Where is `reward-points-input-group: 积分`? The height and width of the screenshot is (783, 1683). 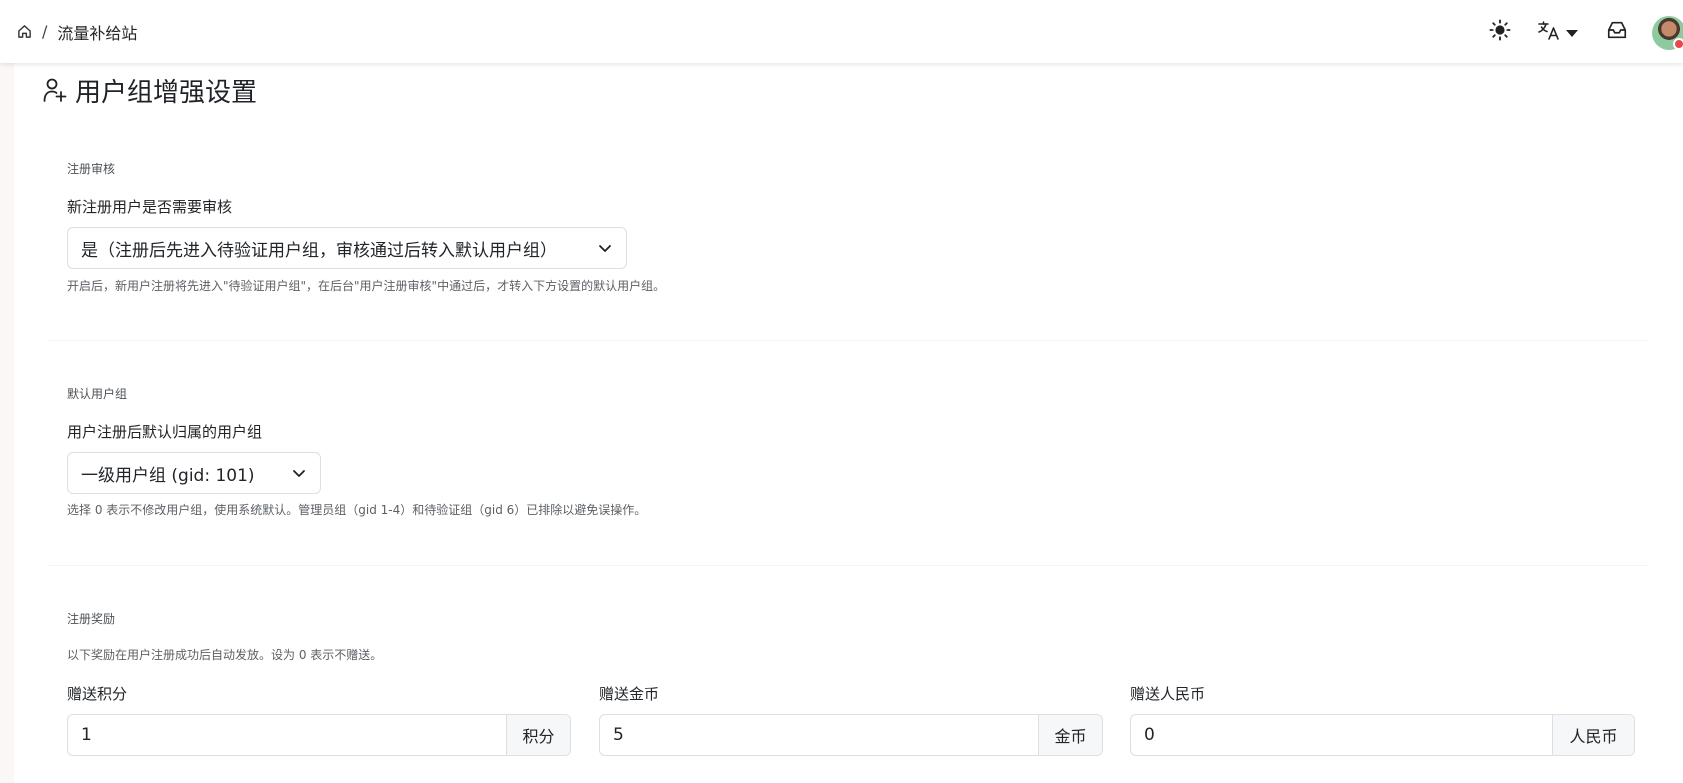 reward-points-input-group: 积分 is located at coordinates (319, 735).